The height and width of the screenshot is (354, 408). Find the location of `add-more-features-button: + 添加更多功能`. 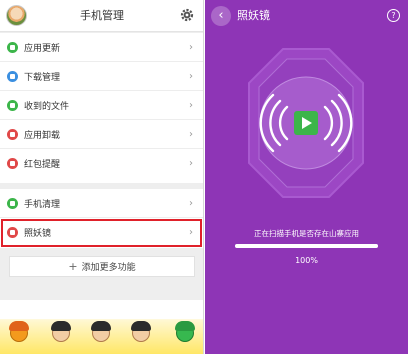

add-more-features-button: + 添加更多功能 is located at coordinates (102, 266).